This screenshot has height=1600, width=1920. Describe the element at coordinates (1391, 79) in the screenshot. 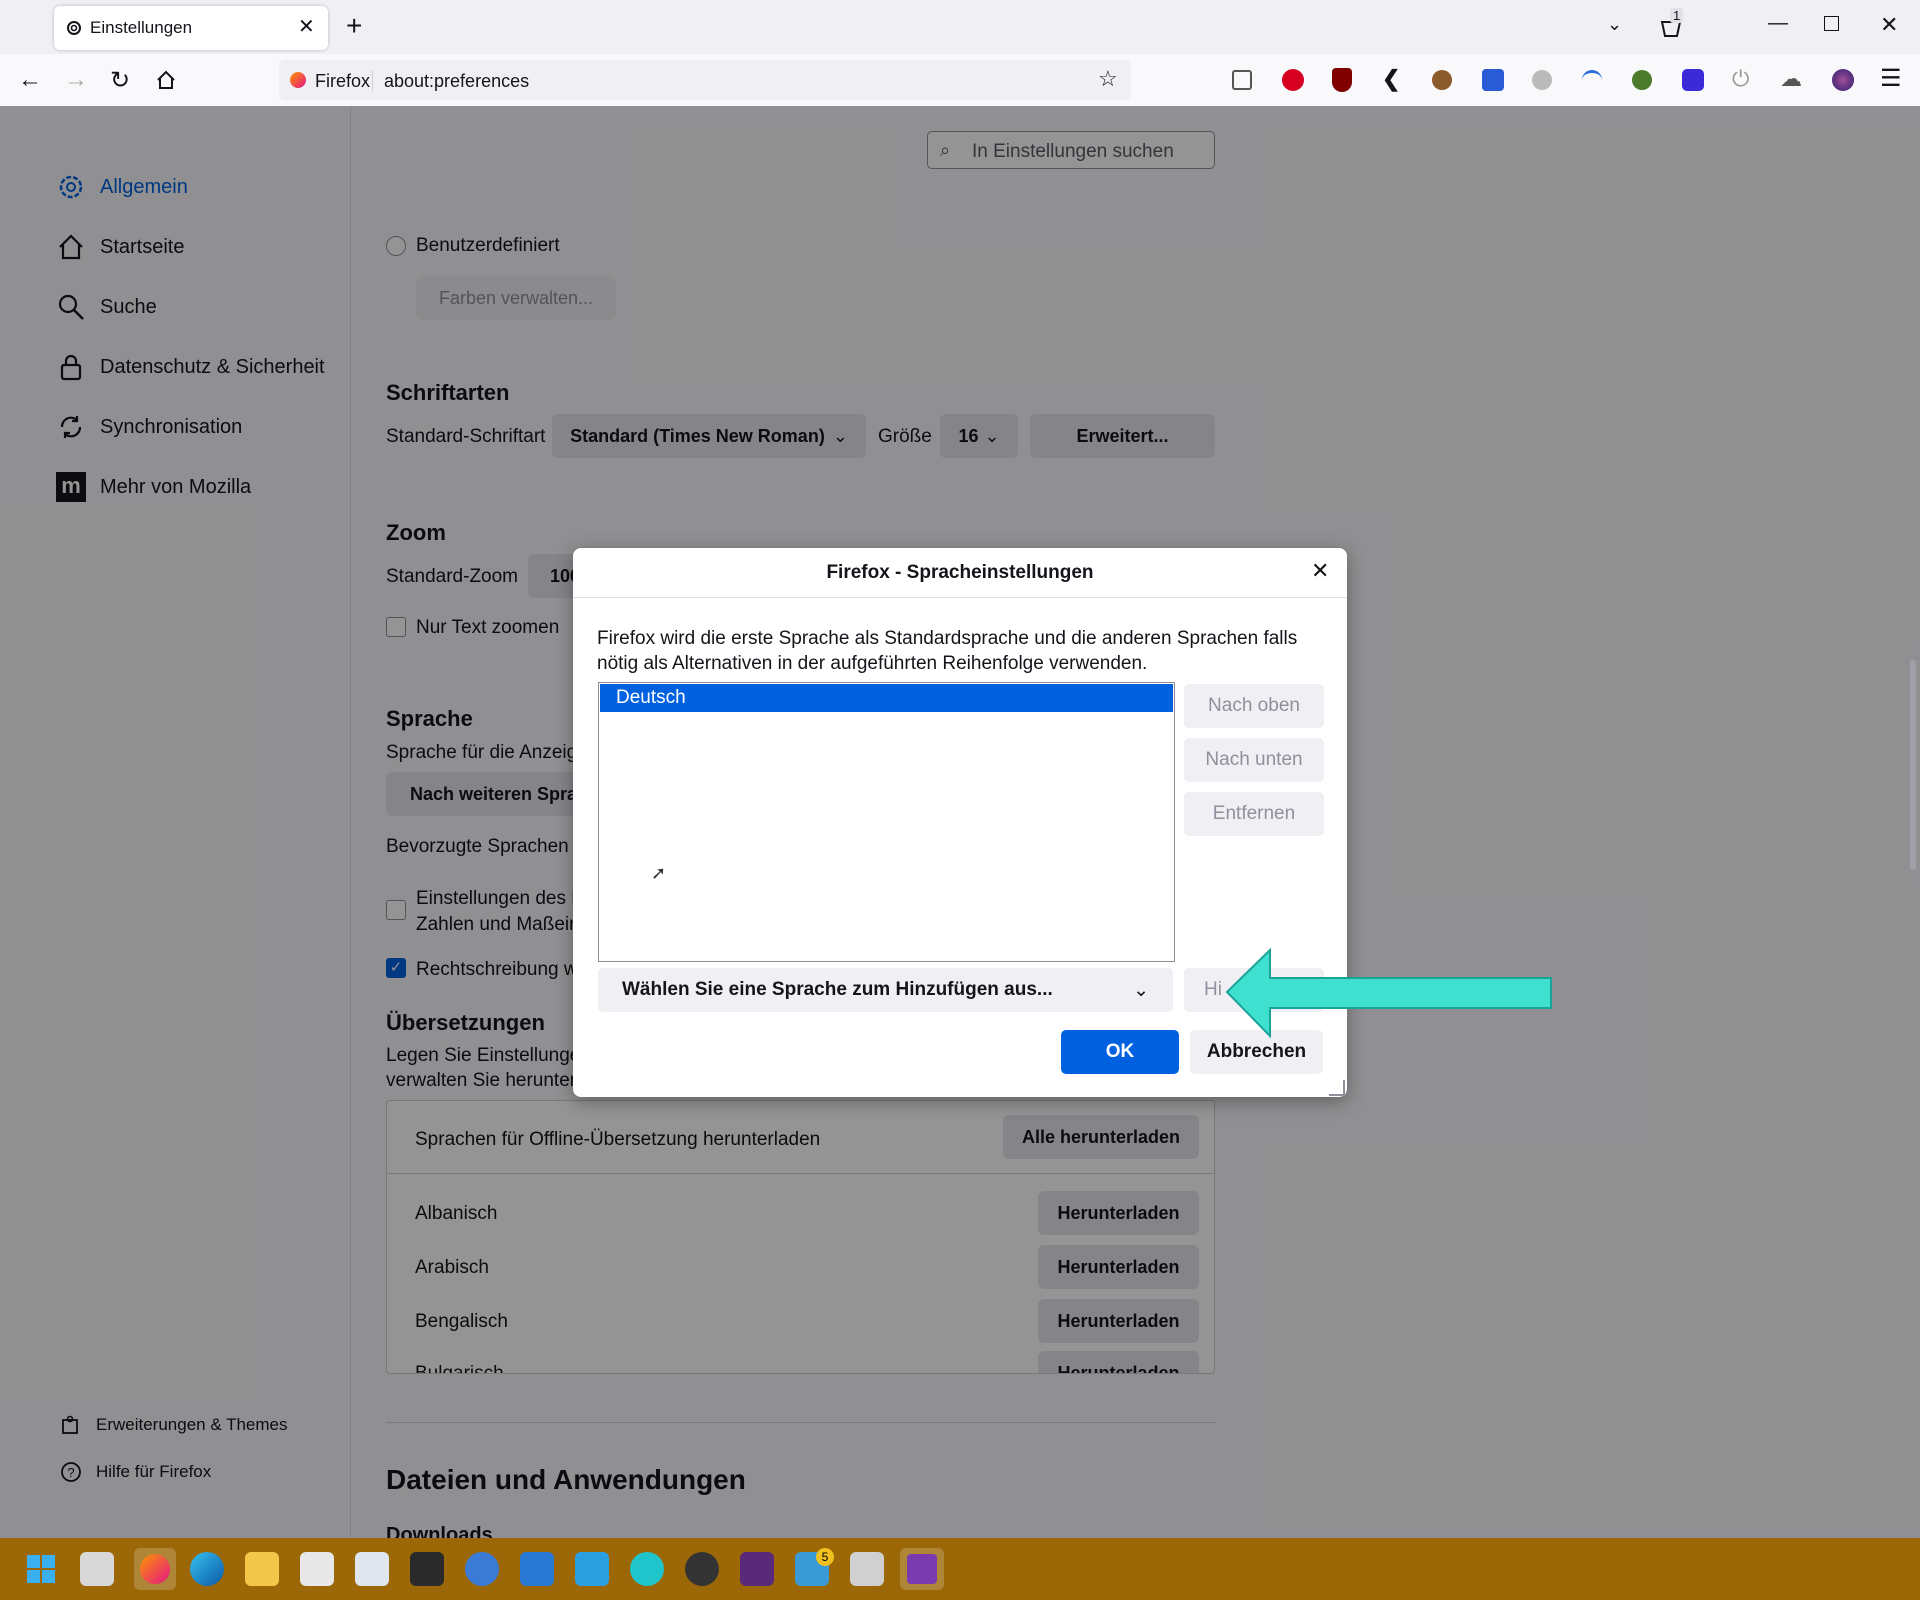

I see `extension-3-icon: ❮` at that location.